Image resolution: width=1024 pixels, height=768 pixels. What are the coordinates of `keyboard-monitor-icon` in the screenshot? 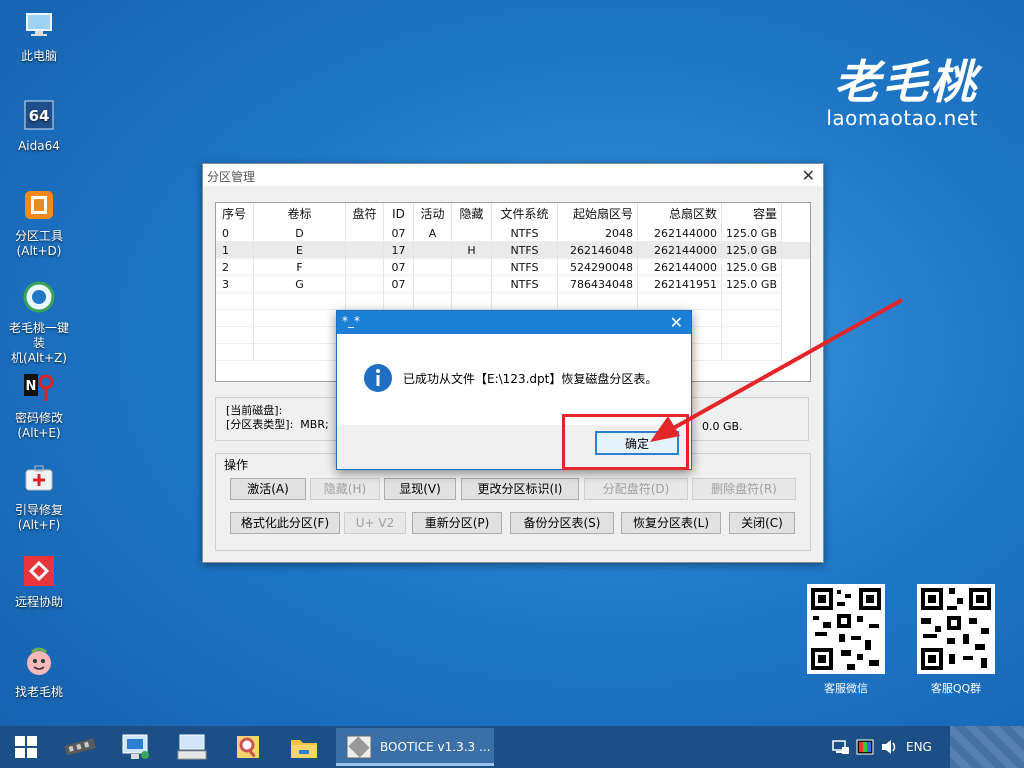 It's located at (192, 747).